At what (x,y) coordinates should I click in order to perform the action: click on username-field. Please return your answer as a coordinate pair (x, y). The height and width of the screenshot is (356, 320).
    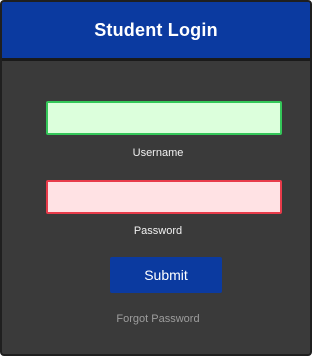
    Looking at the image, I should click on (164, 118).